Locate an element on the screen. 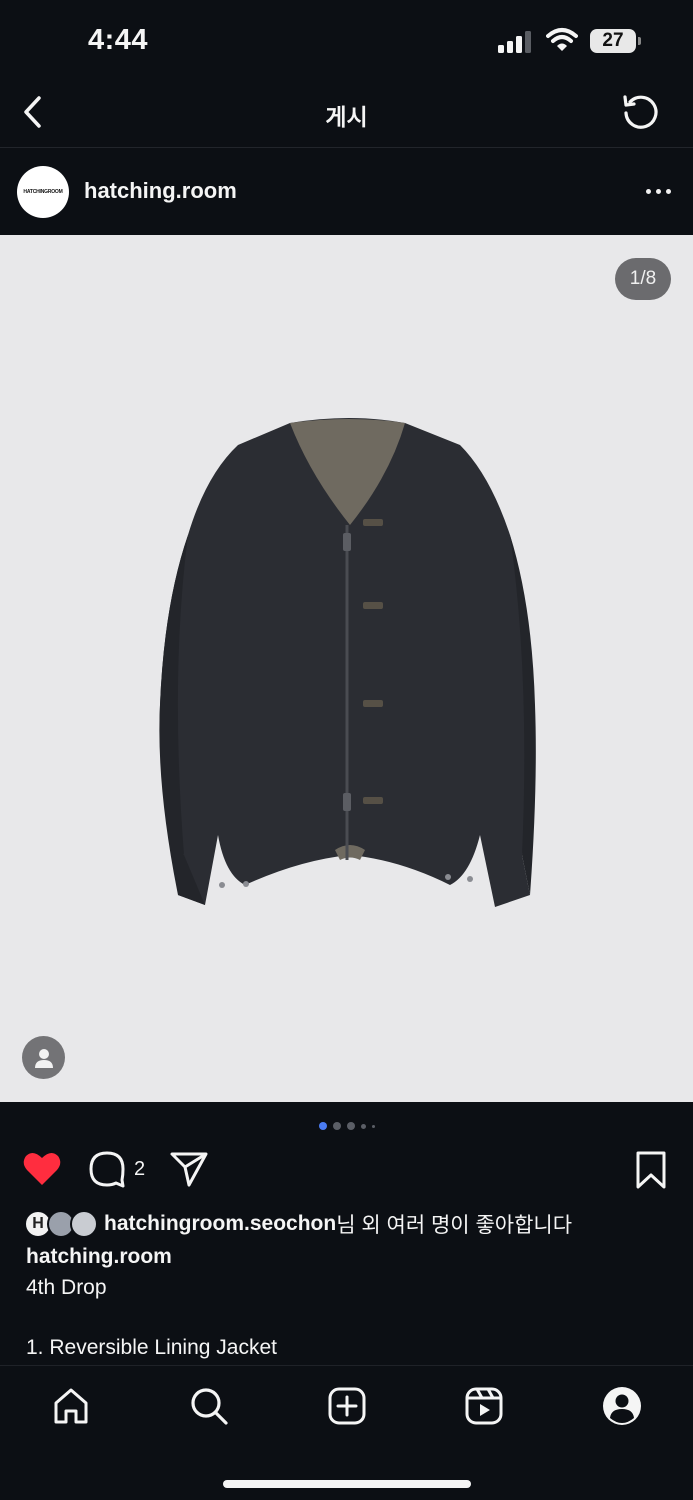 The width and height of the screenshot is (693, 1500). more-options-button is located at coordinates (658, 191).